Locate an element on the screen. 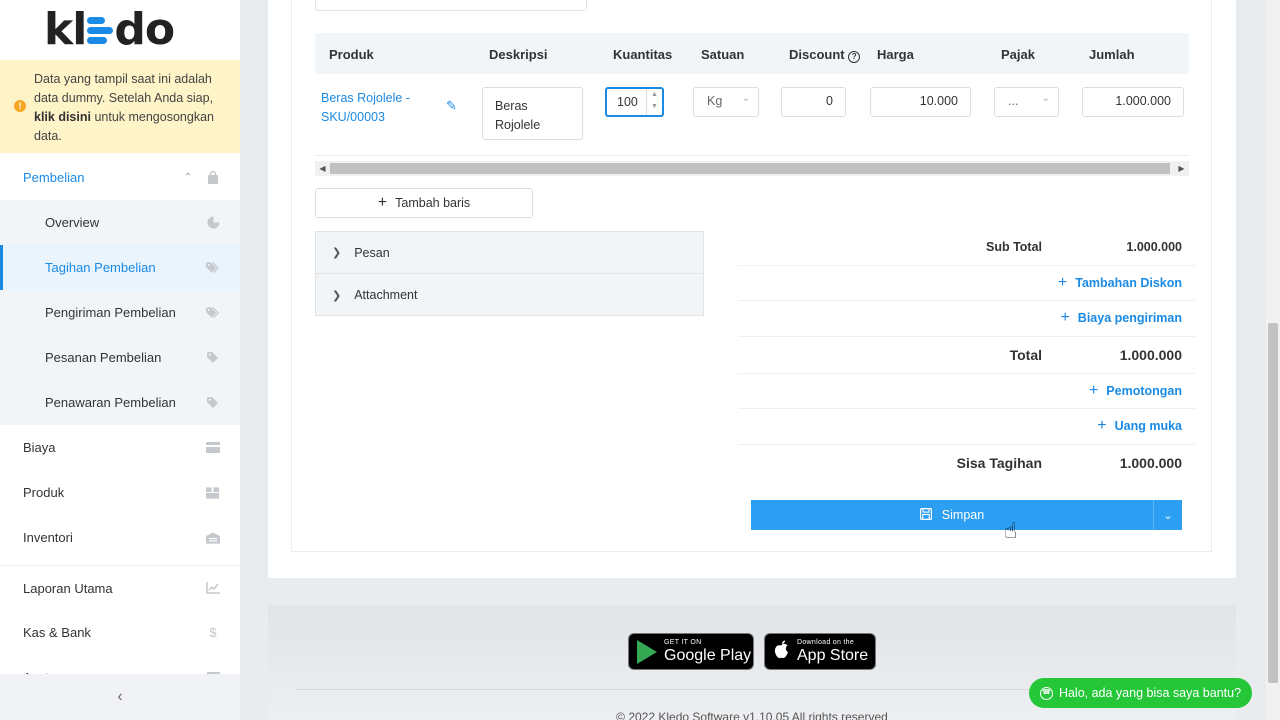 This screenshot has width=1280, height=720. column-kuantitas: Kuantitas is located at coordinates (643, 54).